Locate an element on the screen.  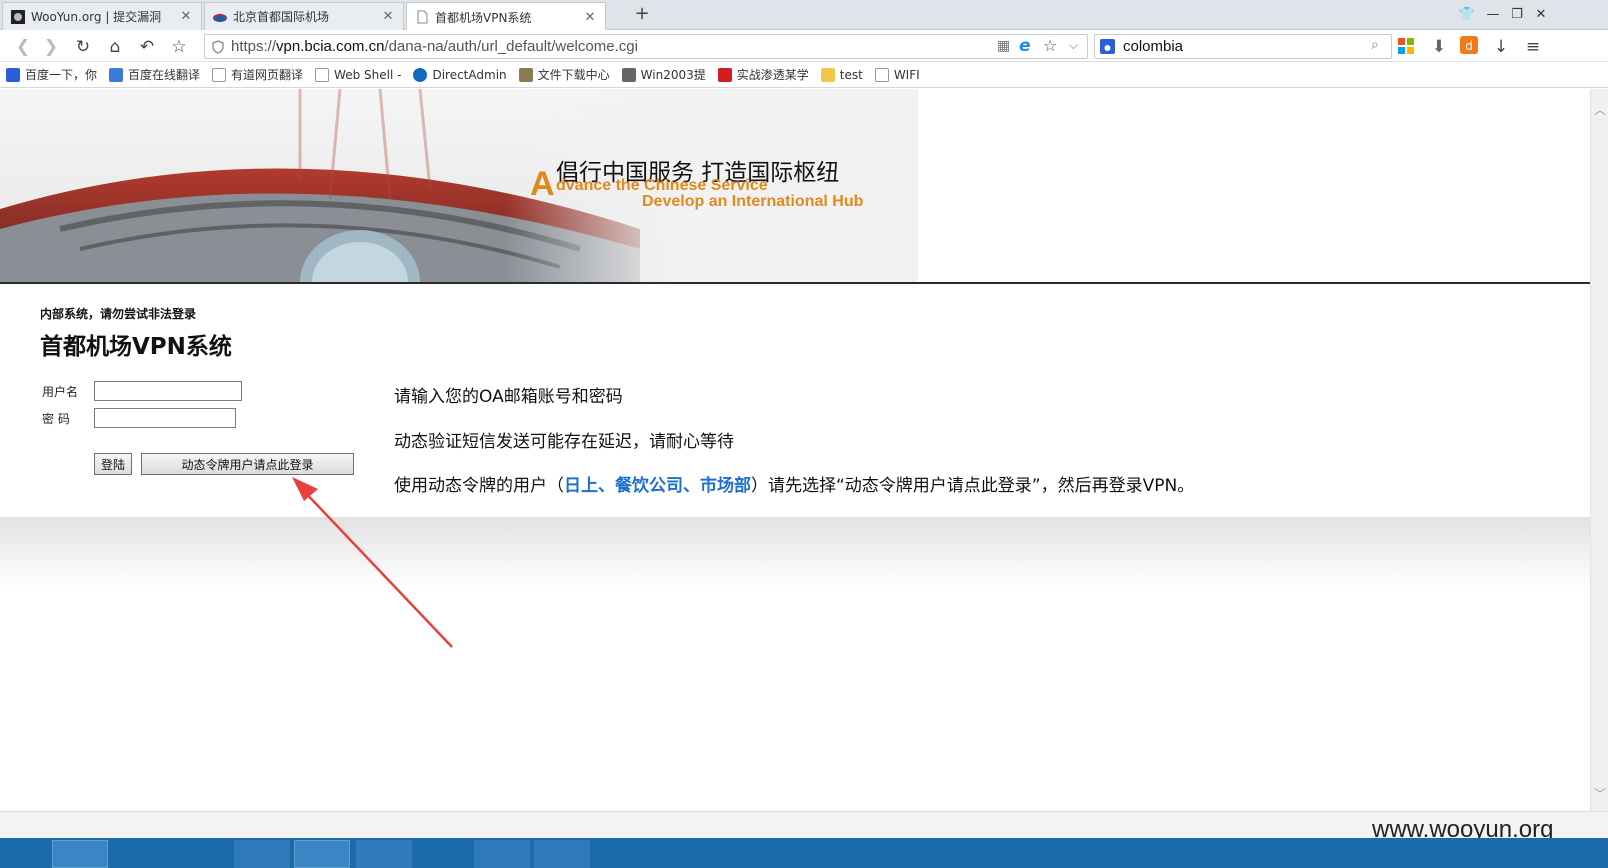
info-line-3-prefix: 使用动态令牌的用户（ is located at coordinates (479, 486).